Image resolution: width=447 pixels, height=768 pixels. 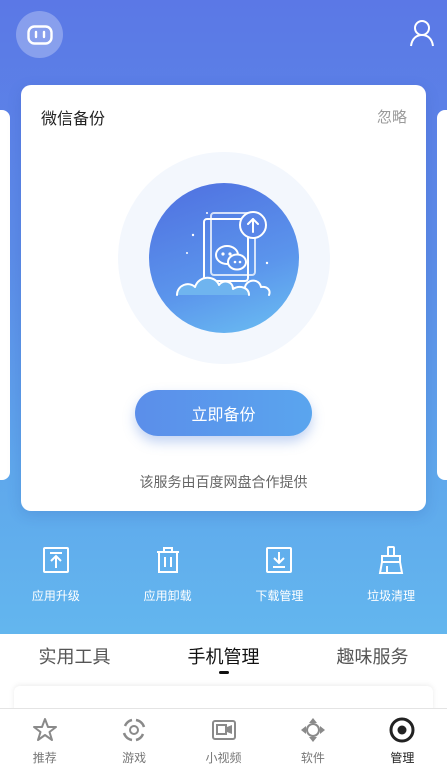 What do you see at coordinates (223, 253) in the screenshot?
I see `cloud-backup-icon` at bounding box center [223, 253].